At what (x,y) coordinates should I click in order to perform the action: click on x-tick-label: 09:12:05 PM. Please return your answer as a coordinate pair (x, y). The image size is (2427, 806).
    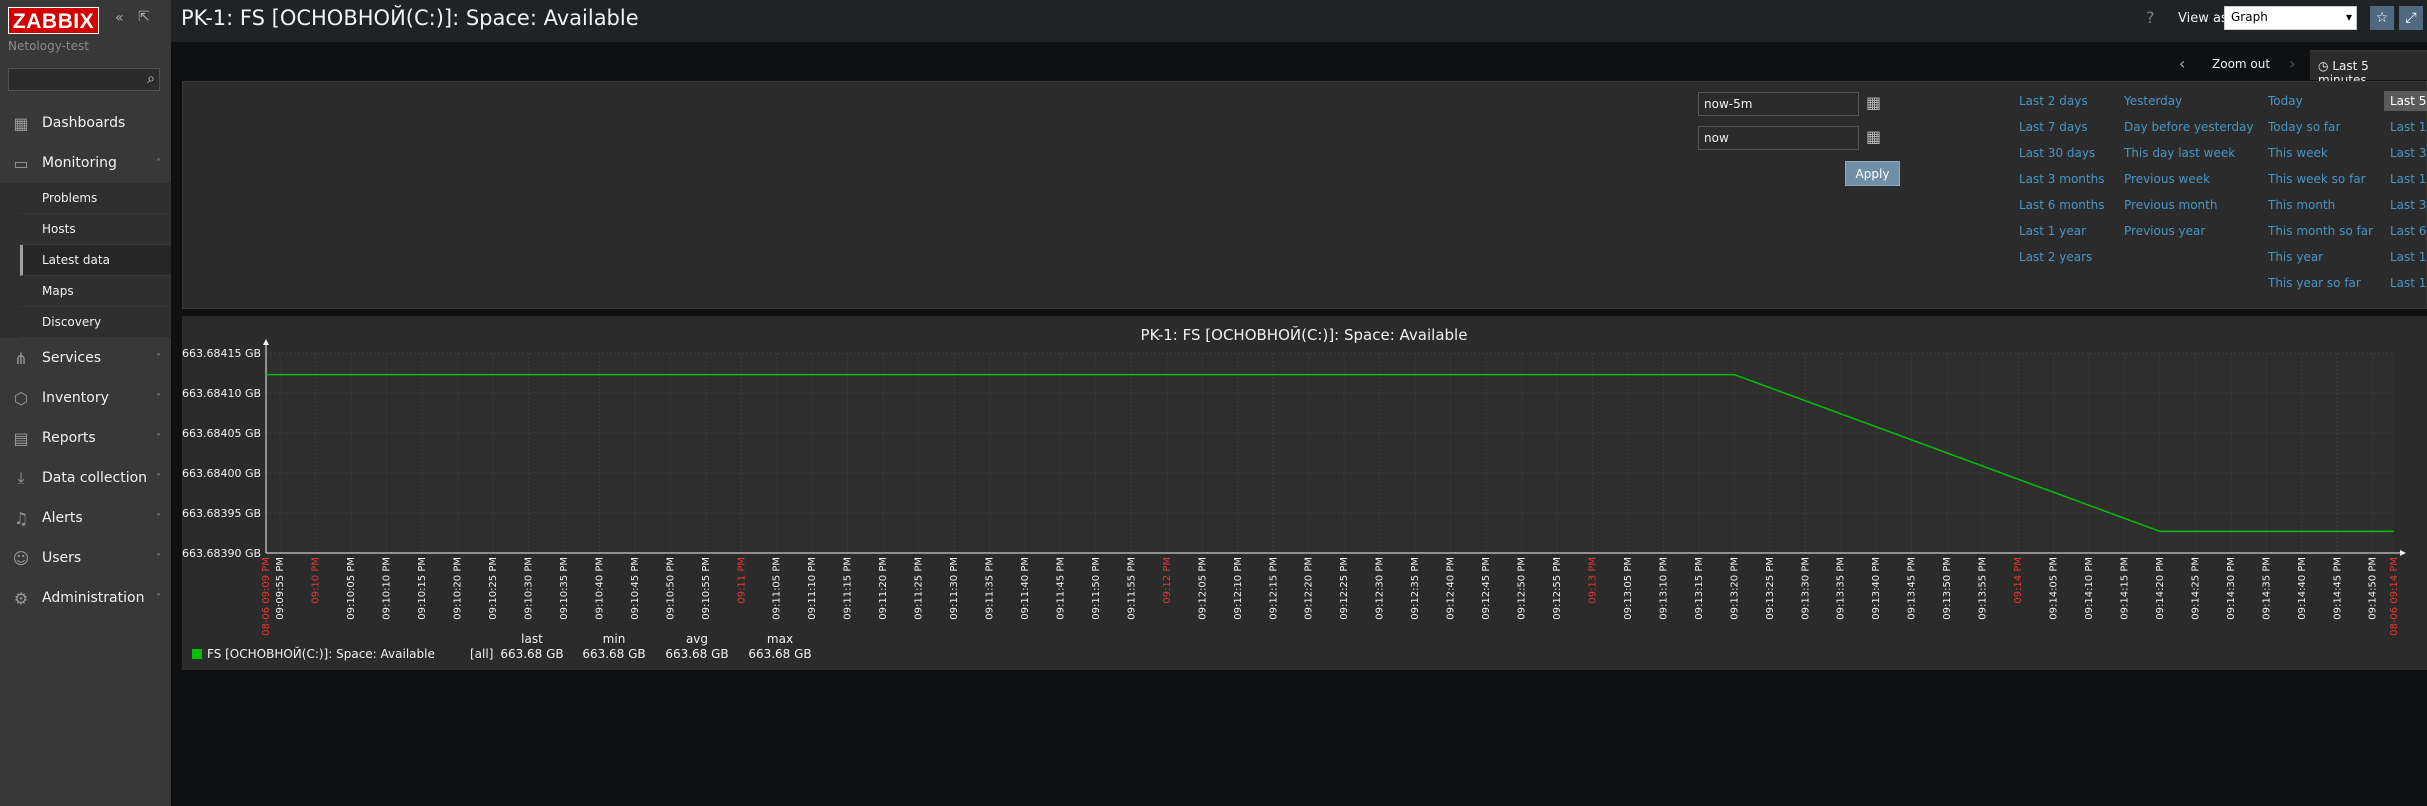
    Looking at the image, I should click on (1202, 588).